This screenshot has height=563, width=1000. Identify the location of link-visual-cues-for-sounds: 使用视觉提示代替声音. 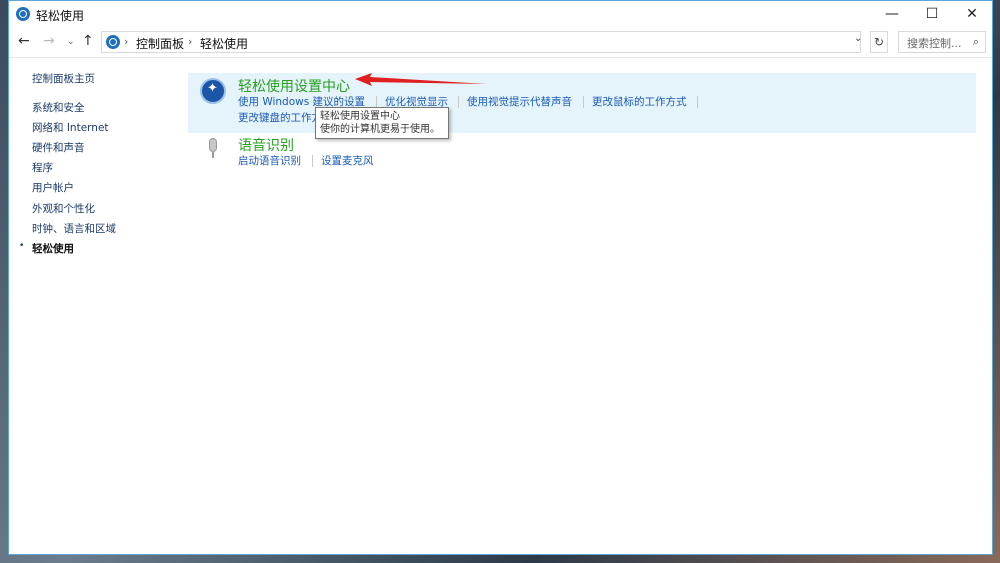
(519, 101).